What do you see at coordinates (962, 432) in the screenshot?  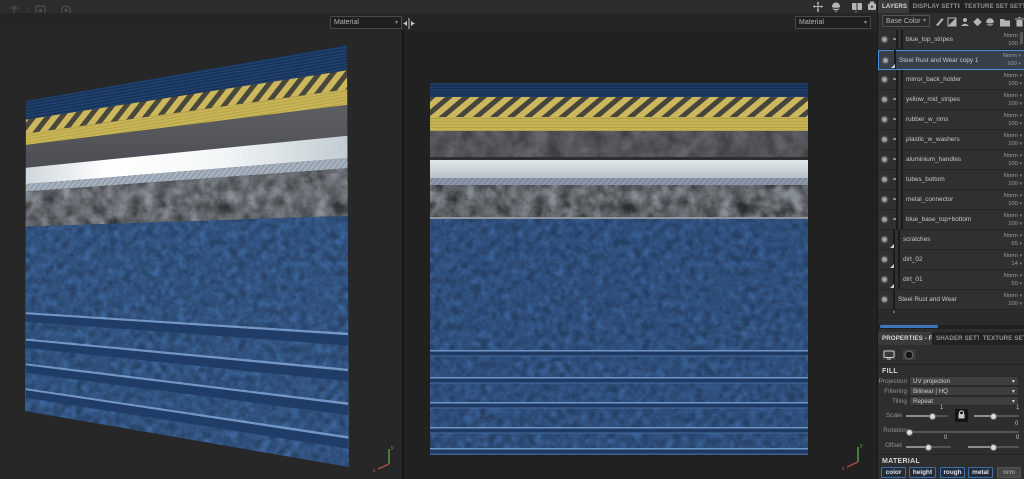 I see `rotation-slider` at bounding box center [962, 432].